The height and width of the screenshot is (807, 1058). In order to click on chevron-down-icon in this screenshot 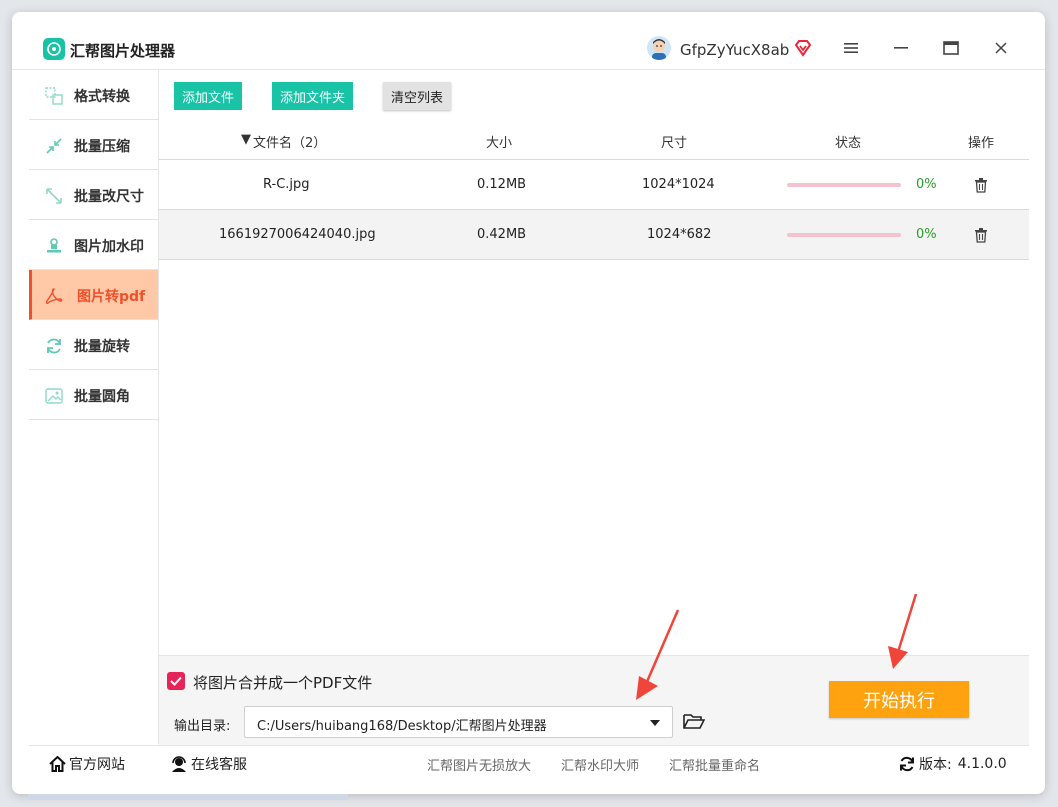, I will do `click(655, 723)`.